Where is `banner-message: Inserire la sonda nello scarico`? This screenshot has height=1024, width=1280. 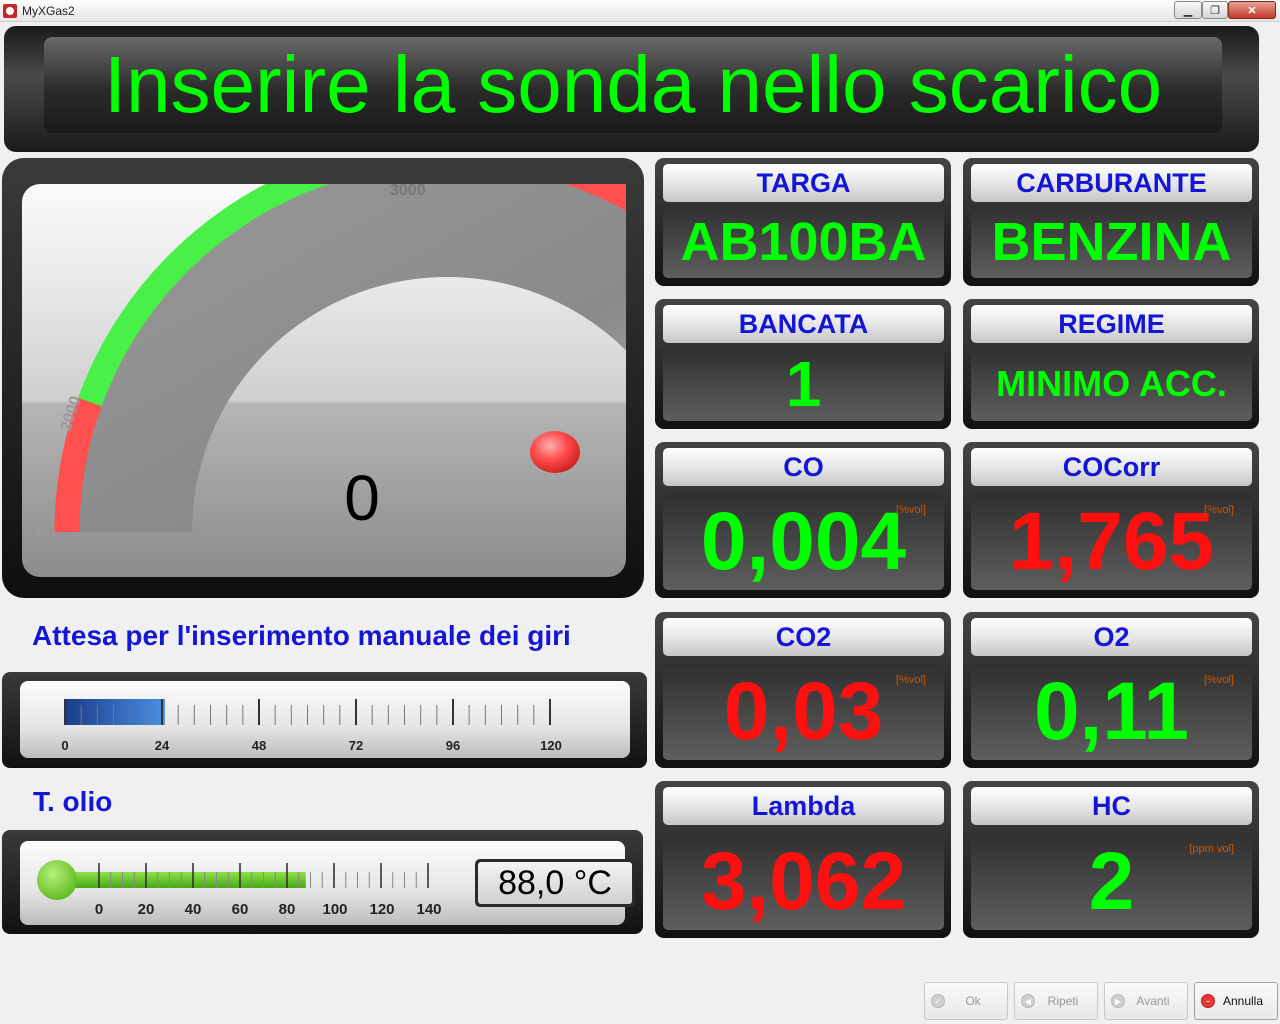
banner-message: Inserire la sonda nello scarico is located at coordinates (633, 84).